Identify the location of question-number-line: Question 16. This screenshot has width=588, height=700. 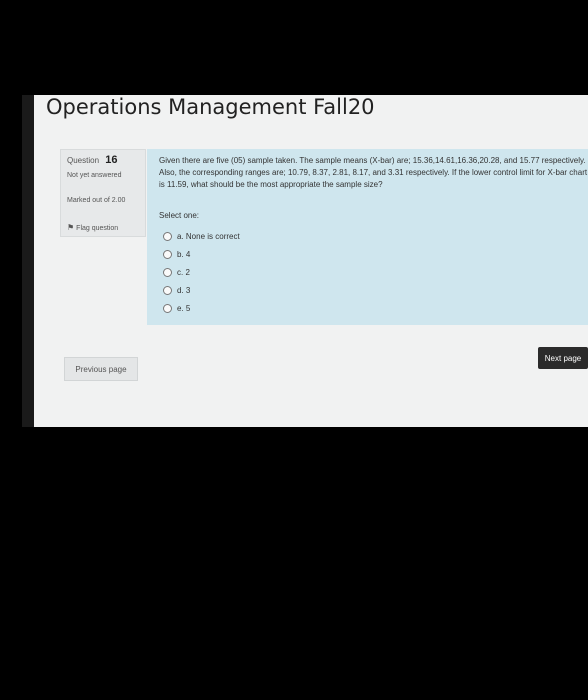
(92, 160).